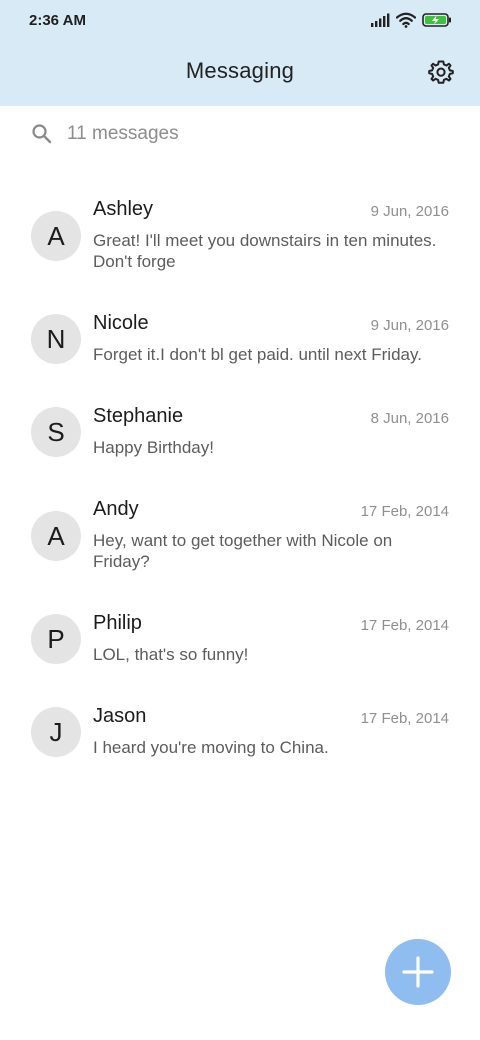  Describe the element at coordinates (171, 654) in the screenshot. I see `message-preview: LOL, that's so funny!` at that location.